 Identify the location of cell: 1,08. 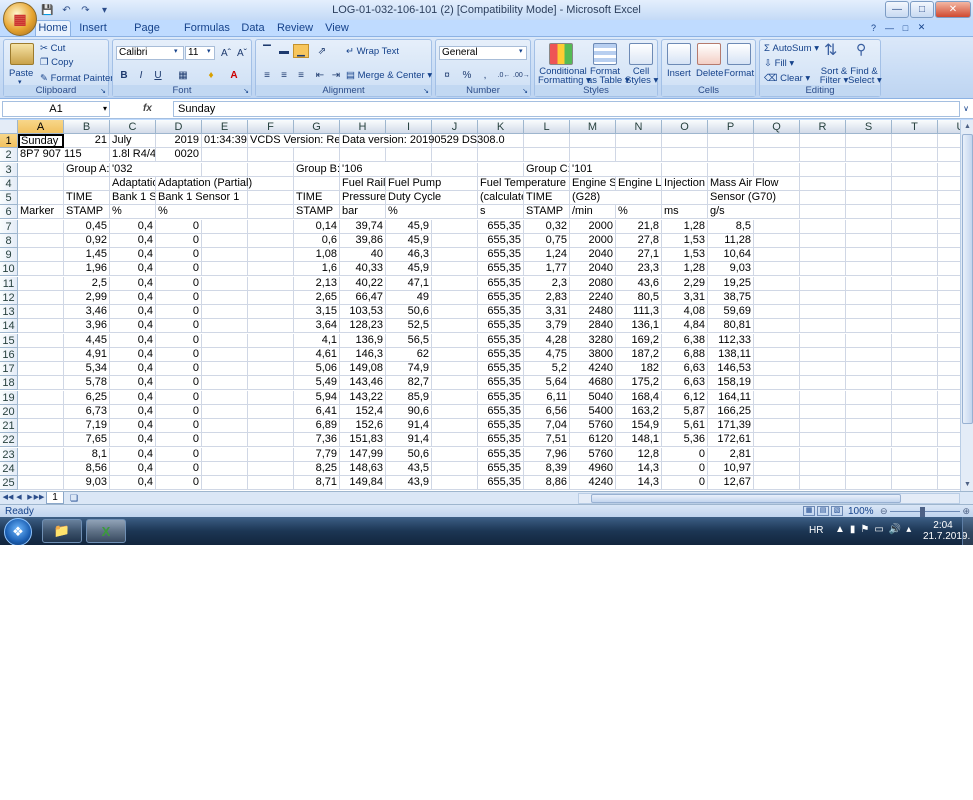
(317, 255).